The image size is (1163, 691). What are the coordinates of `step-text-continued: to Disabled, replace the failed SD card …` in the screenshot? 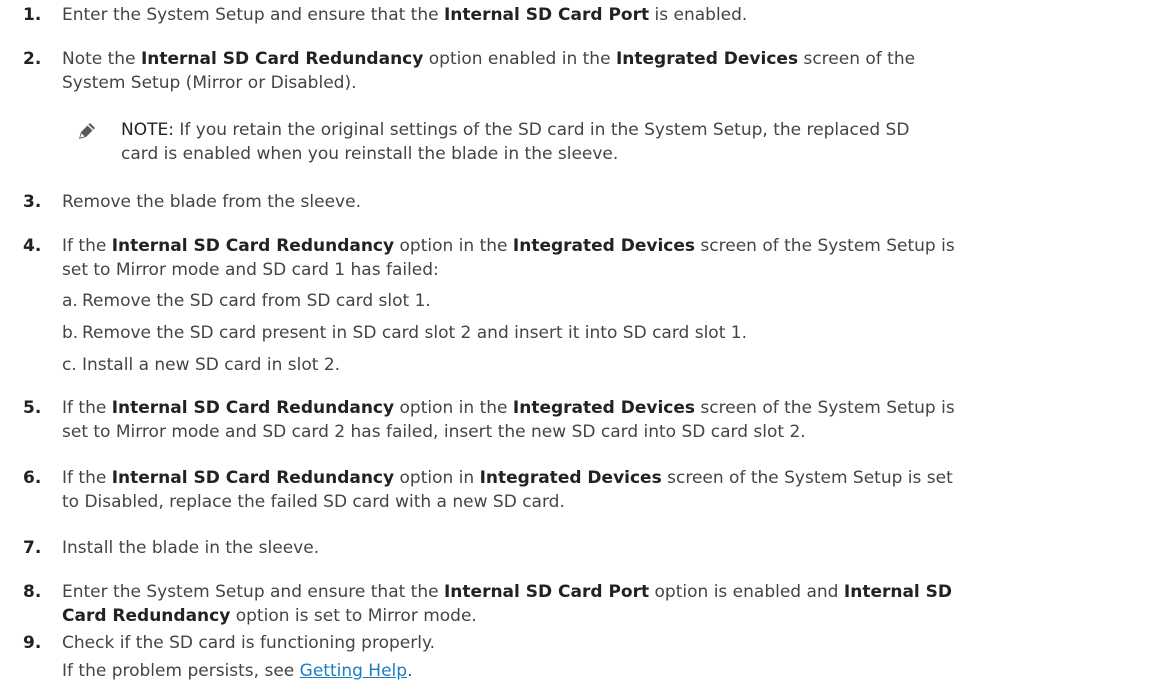 It's located at (313, 502).